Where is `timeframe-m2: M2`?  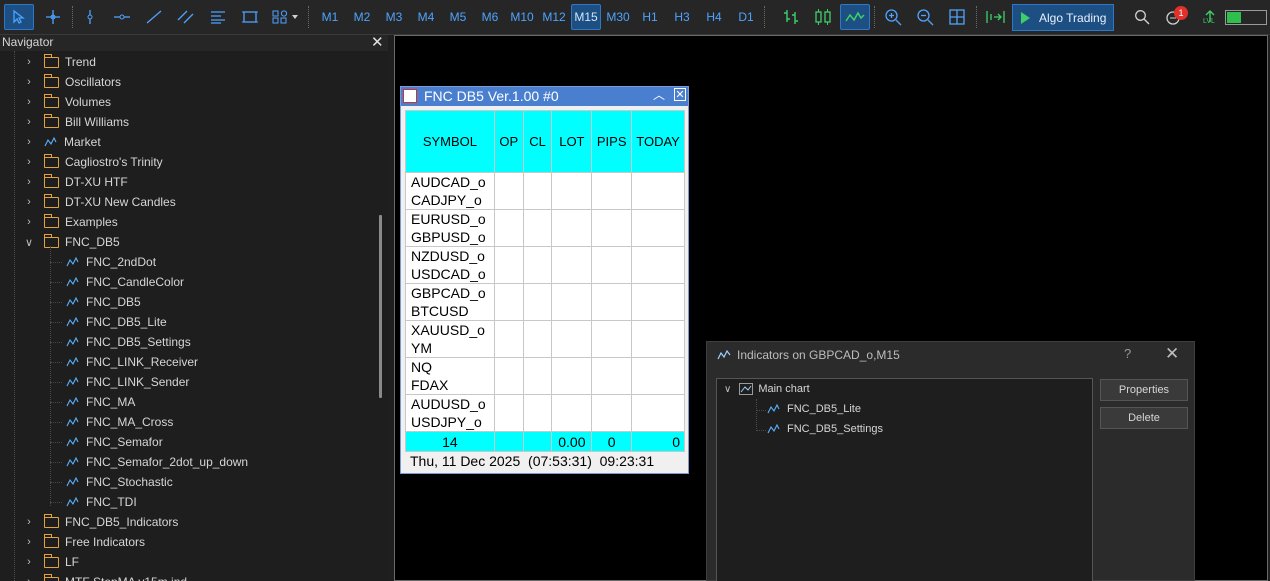 timeframe-m2: M2 is located at coordinates (362, 17).